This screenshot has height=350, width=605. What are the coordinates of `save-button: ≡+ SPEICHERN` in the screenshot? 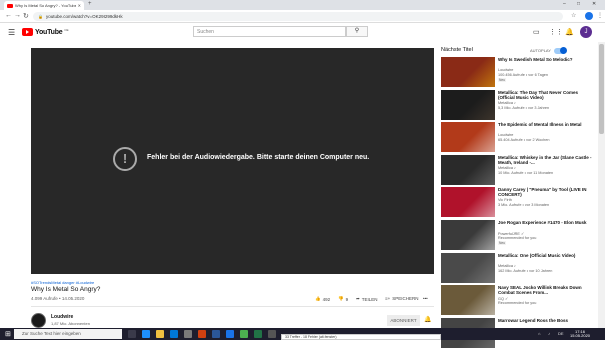 It's located at (402, 298).